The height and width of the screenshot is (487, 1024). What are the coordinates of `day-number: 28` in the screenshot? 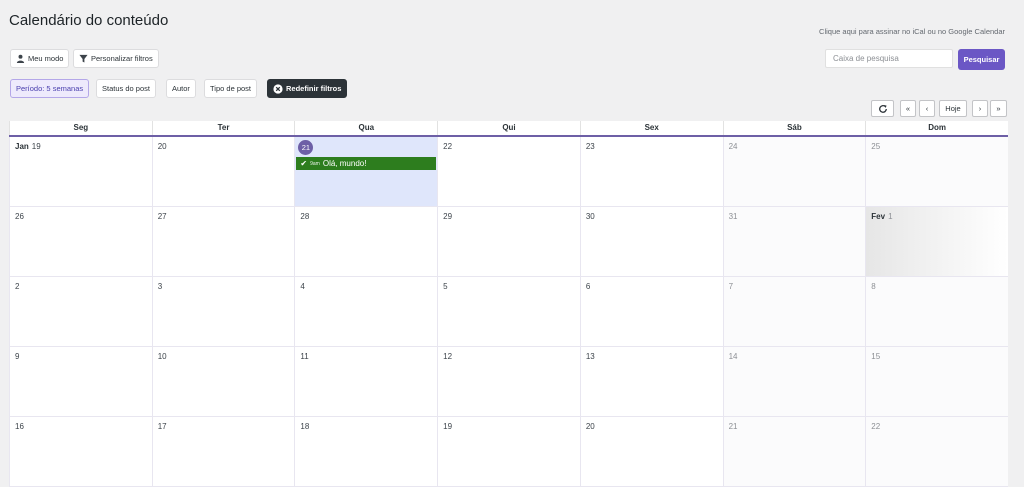 It's located at (304, 216).